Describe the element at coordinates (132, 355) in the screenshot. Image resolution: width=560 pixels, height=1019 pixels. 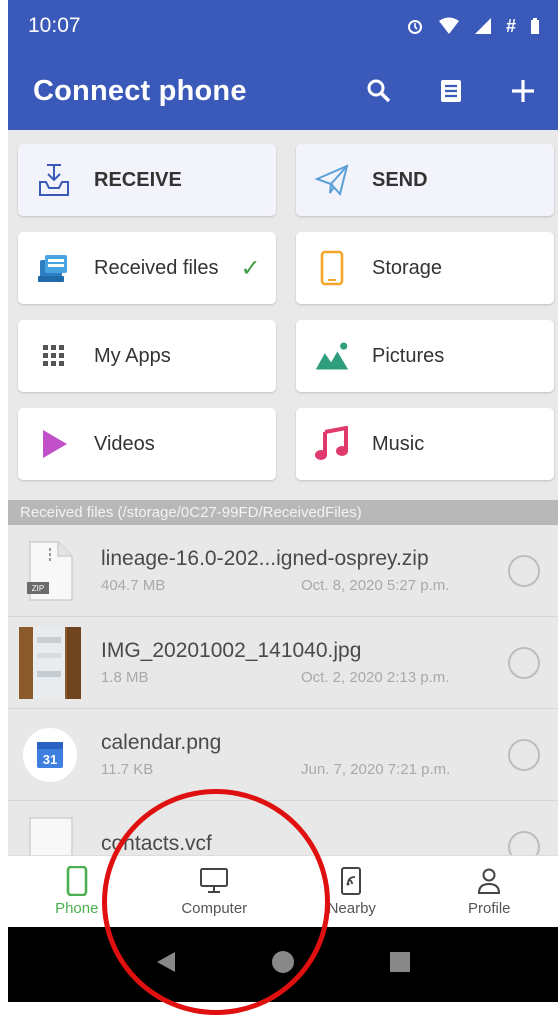
I see `my-apps-label: My Apps` at that location.